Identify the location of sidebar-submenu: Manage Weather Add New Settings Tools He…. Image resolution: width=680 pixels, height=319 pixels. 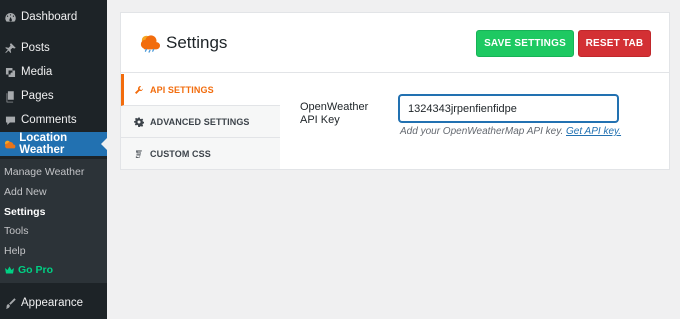
(53, 221).